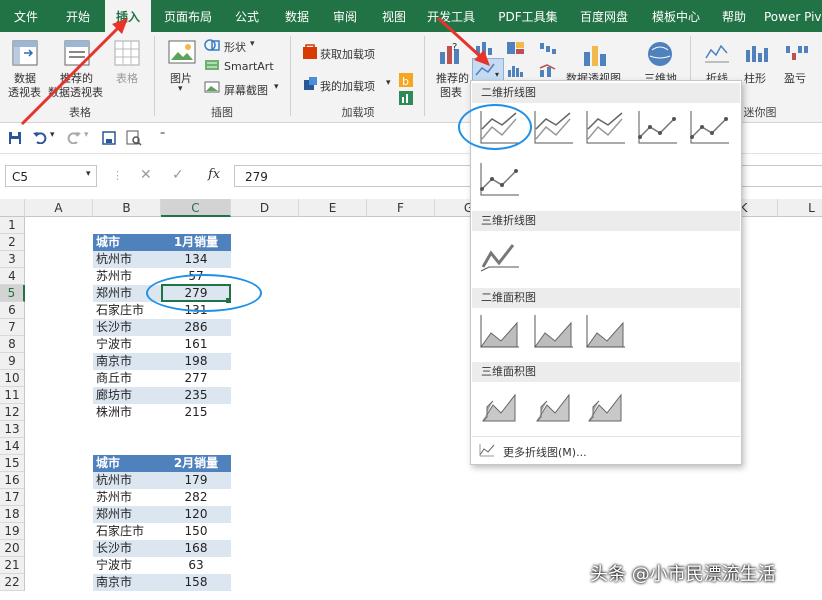 The image size is (822, 600). Describe the element at coordinates (500, 332) in the screenshot. I see `area-option-icon` at that location.